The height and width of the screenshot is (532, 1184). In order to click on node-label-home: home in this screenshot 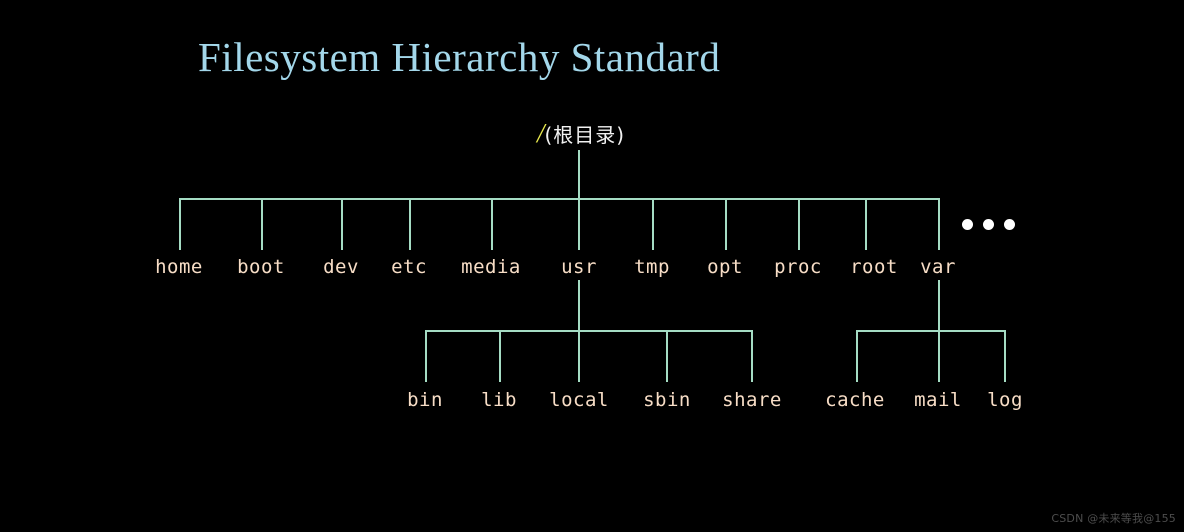, I will do `click(179, 267)`.